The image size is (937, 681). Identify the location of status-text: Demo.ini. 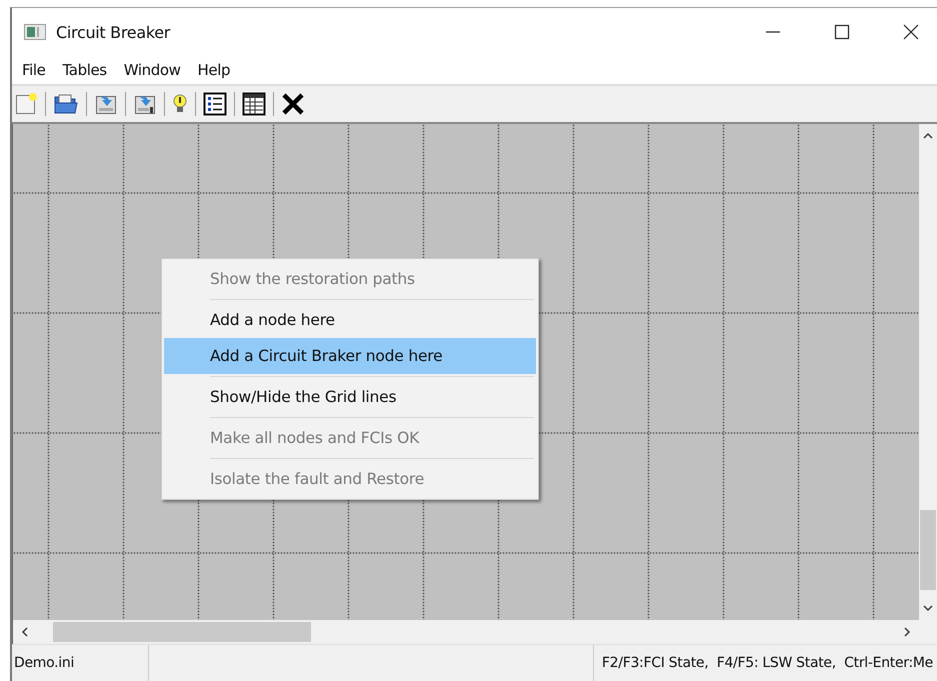
(80, 663).